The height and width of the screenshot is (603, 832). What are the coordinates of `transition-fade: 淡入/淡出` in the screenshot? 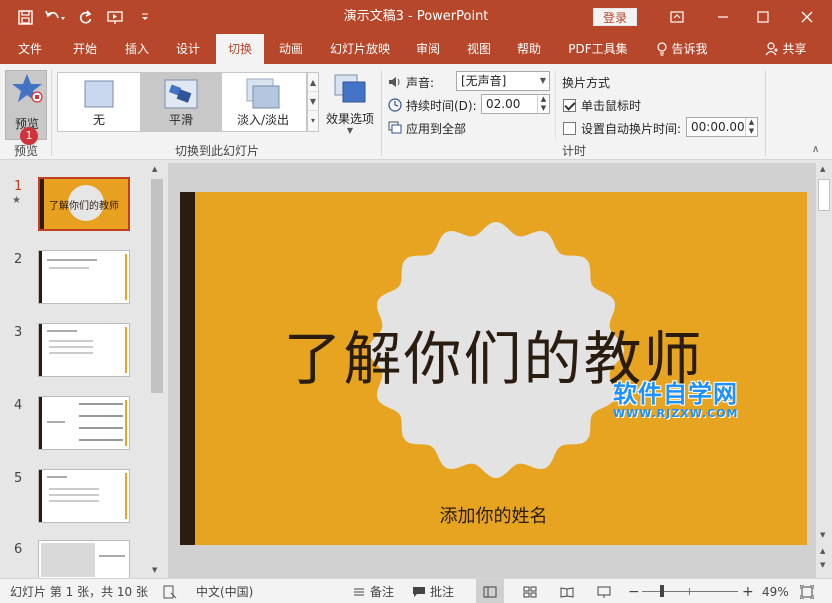 It's located at (263, 102).